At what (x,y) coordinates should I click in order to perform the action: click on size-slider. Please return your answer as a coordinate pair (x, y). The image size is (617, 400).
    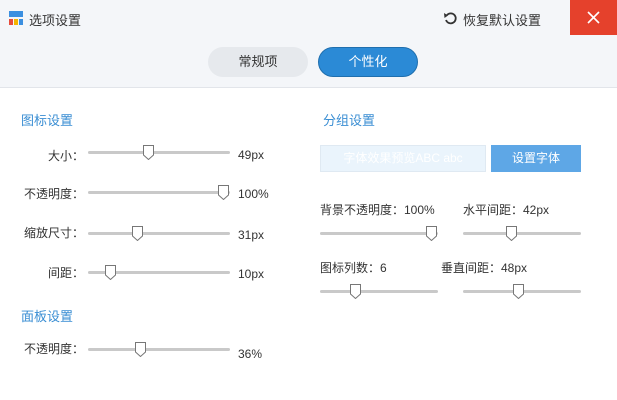
    Looking at the image, I should click on (159, 153).